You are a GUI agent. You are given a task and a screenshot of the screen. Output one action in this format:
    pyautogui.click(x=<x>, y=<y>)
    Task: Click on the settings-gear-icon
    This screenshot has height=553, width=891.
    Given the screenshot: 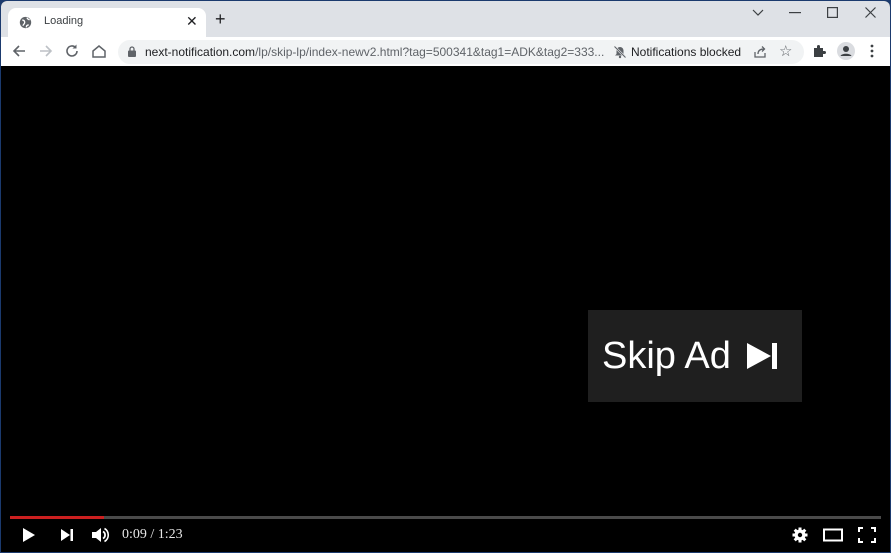 What is the action you would take?
    pyautogui.click(x=800, y=535)
    